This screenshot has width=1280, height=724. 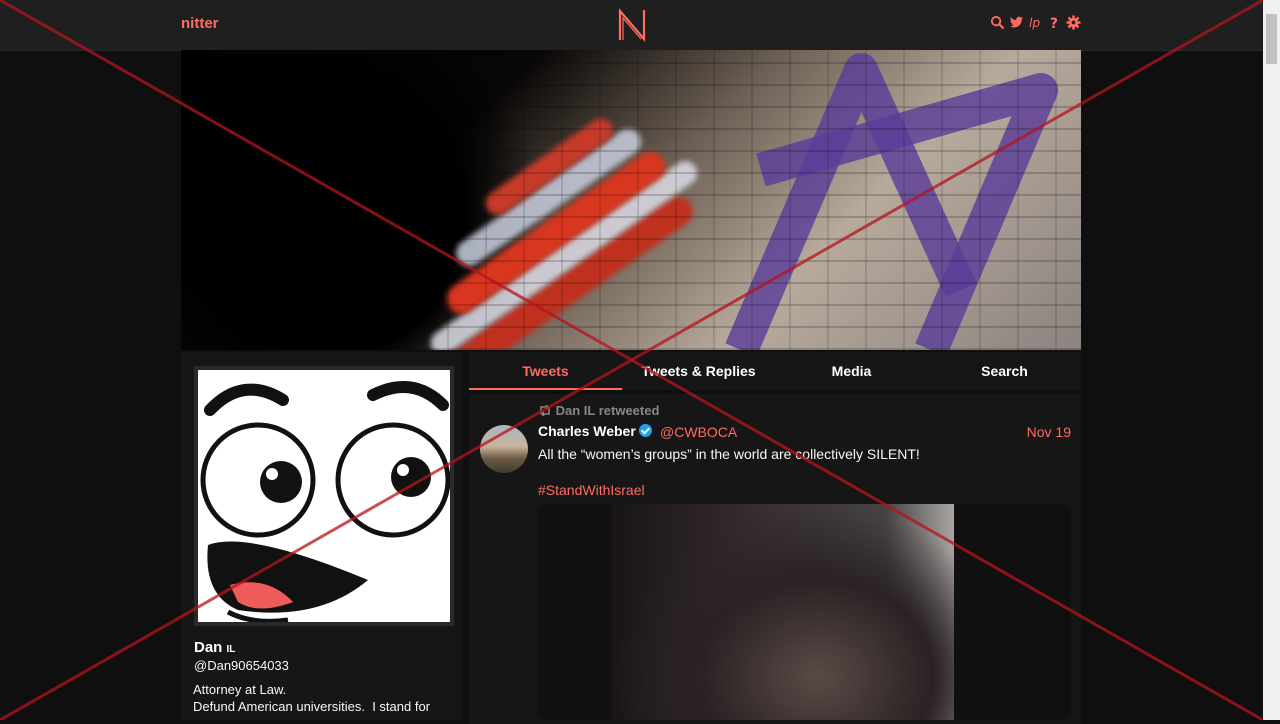 I want to click on scrollbar-thumb, so click(x=1271, y=39).